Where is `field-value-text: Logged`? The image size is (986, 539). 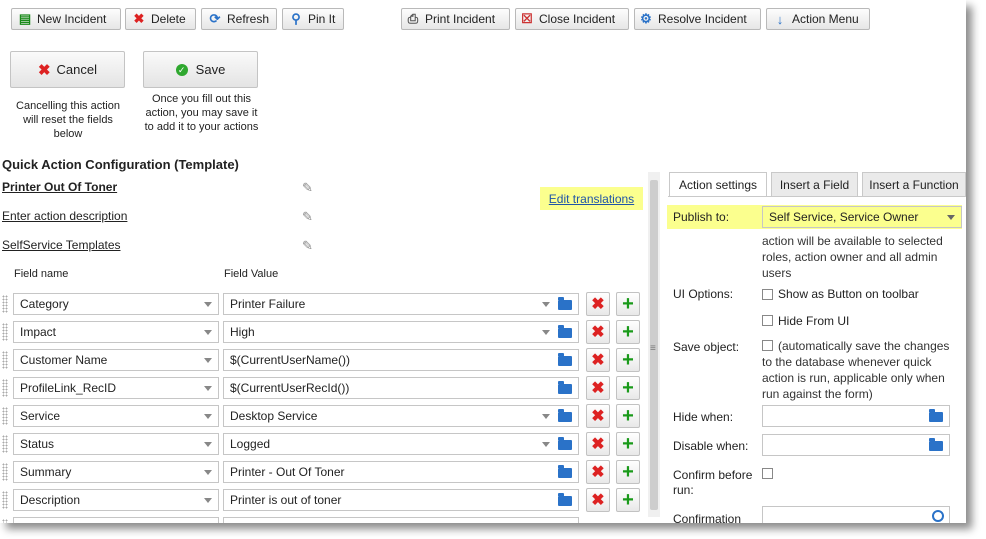
field-value-text: Logged is located at coordinates (250, 444).